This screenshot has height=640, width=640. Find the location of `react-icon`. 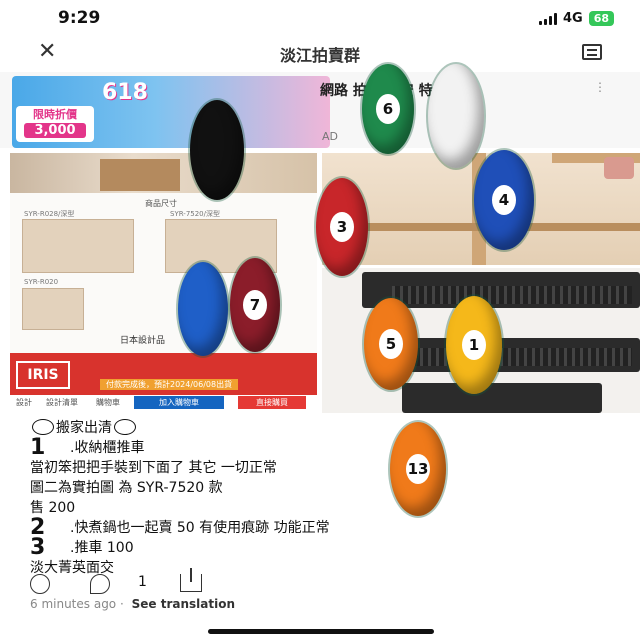

react-icon is located at coordinates (40, 584).